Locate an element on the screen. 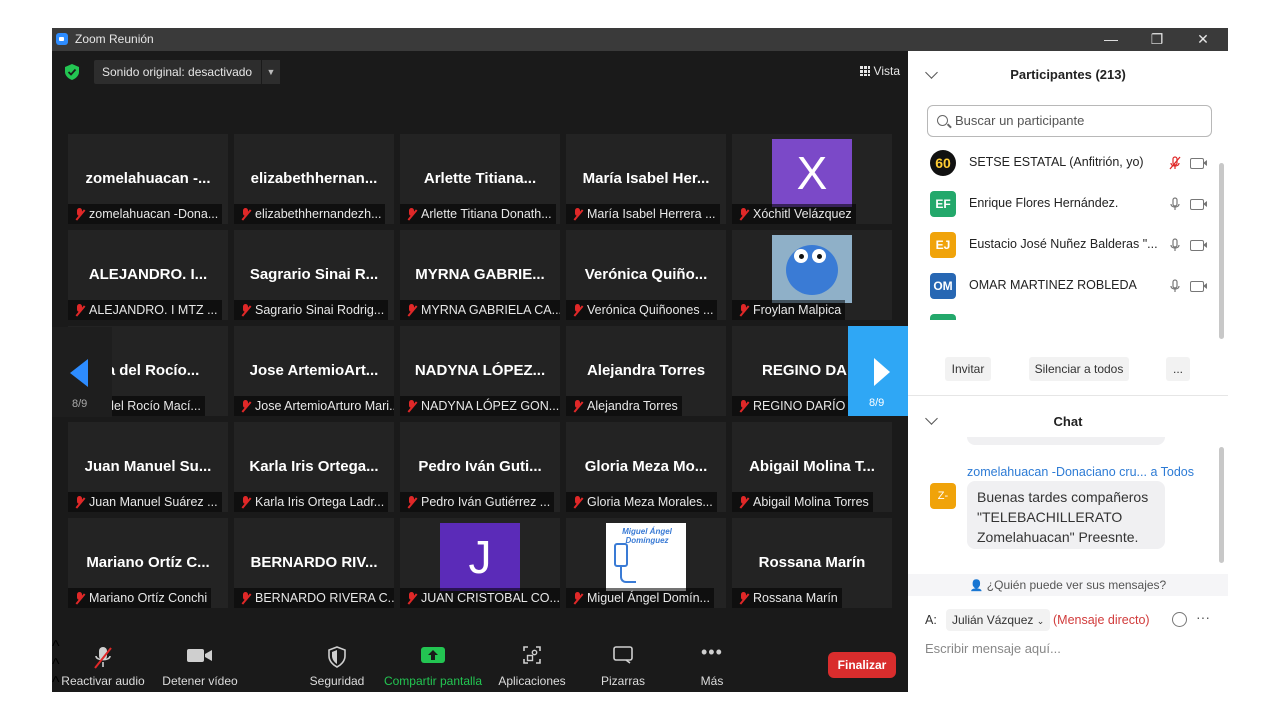 This screenshot has width=1280, height=720. apps-icon is located at coordinates (532, 655).